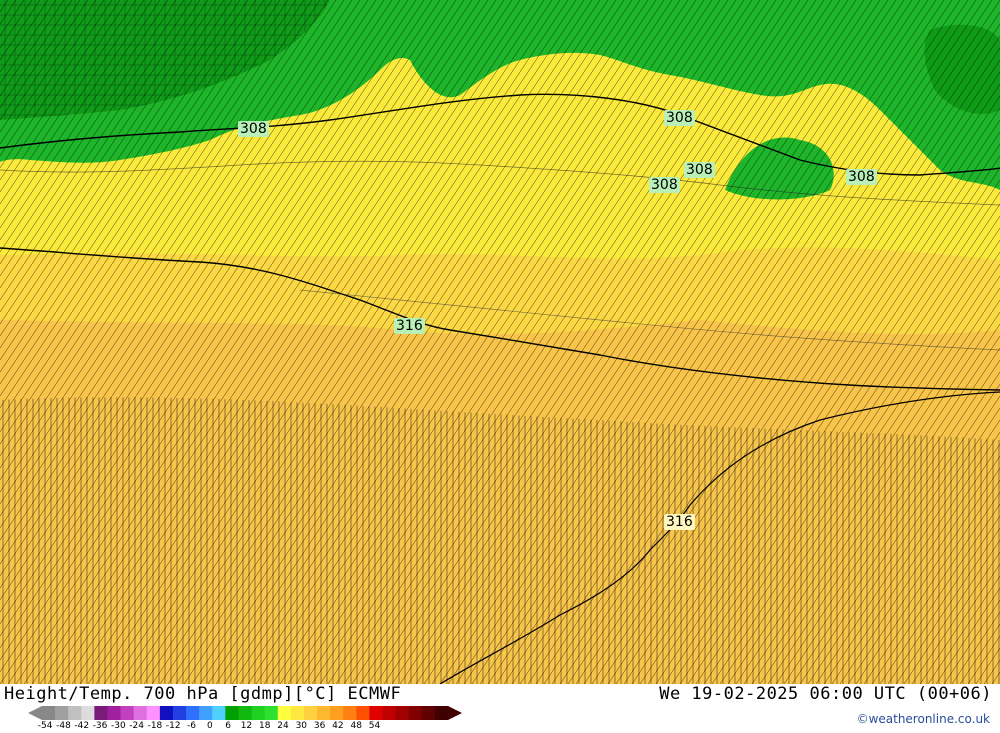 The width and height of the screenshot is (1000, 733). I want to click on scale-tick-label: -12, so click(173, 726).